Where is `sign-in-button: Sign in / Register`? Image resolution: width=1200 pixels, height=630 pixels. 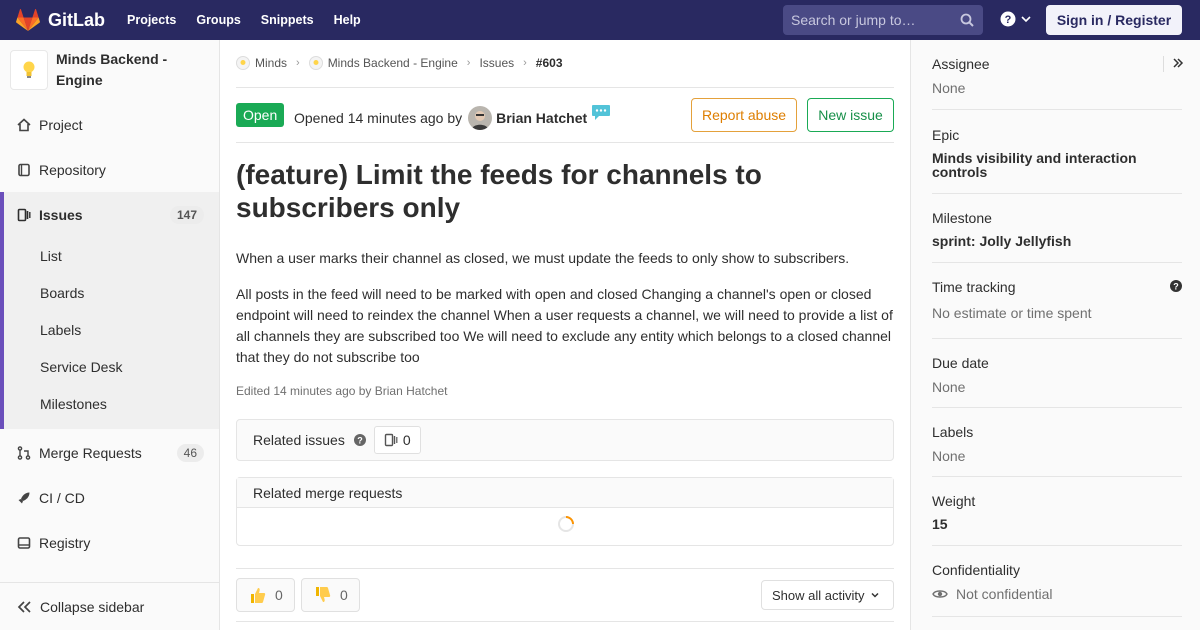 sign-in-button: Sign in / Register is located at coordinates (1114, 20).